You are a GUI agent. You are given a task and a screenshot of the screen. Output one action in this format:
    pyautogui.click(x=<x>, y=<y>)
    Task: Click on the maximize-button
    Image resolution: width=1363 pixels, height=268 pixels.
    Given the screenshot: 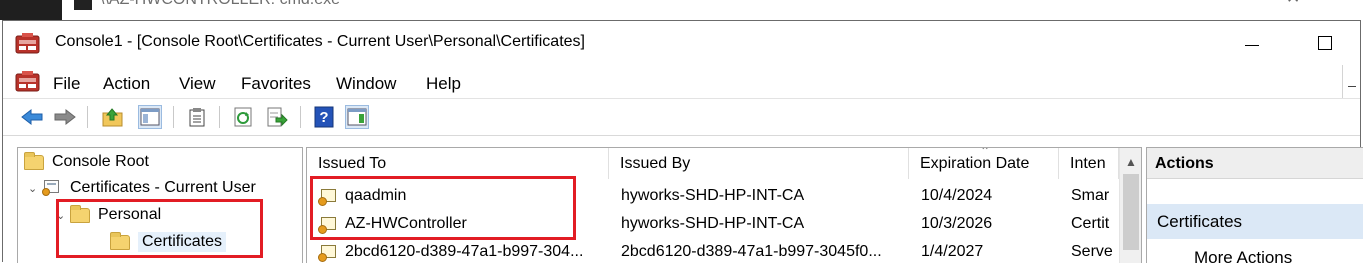 What is the action you would take?
    pyautogui.click(x=1325, y=43)
    